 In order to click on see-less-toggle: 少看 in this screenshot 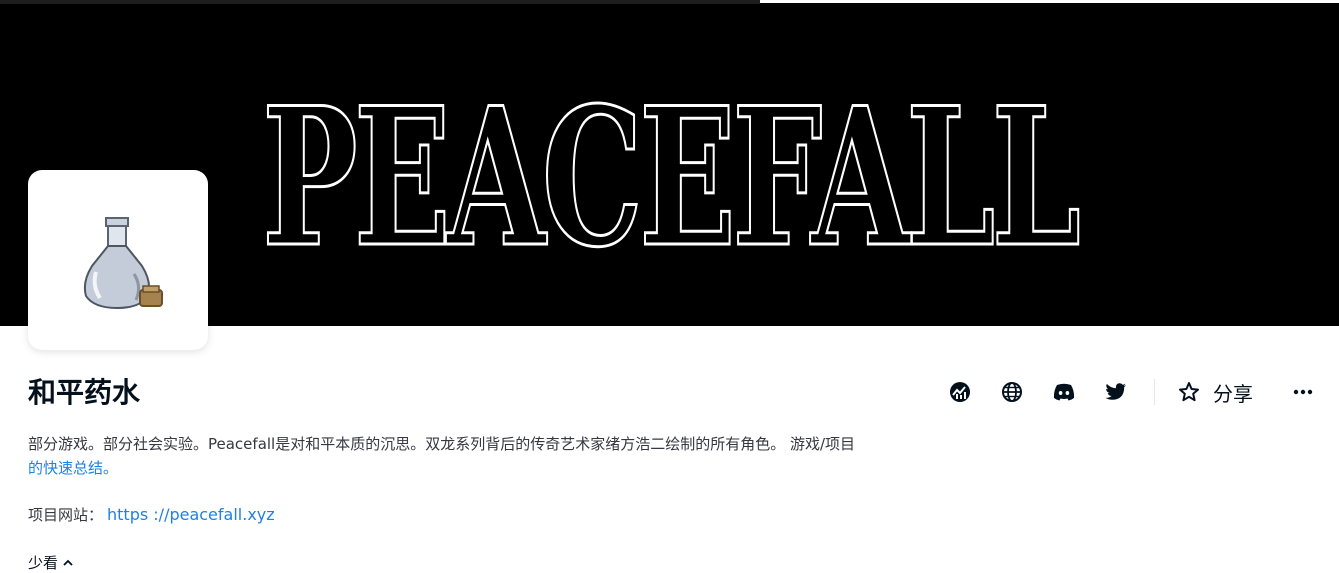, I will do `click(51, 562)`.